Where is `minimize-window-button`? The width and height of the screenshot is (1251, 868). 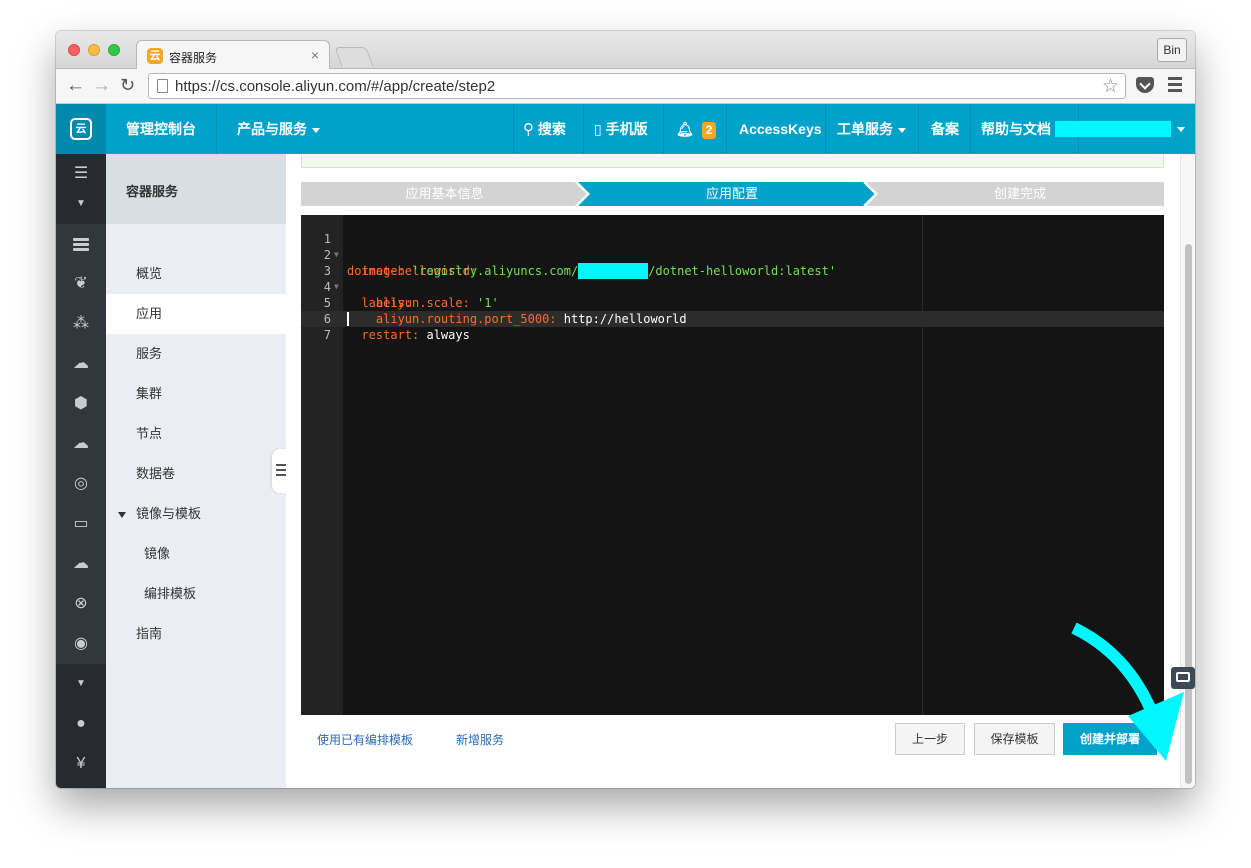
minimize-window-button is located at coordinates (94, 50).